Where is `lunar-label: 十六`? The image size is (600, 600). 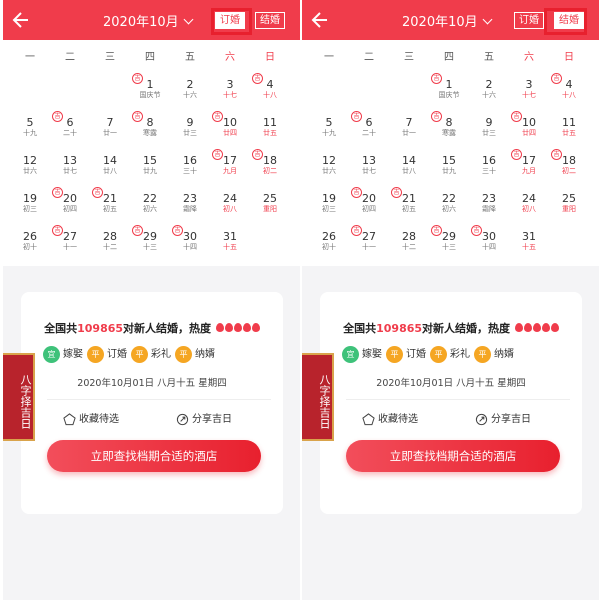 lunar-label: 十六 is located at coordinates (489, 95).